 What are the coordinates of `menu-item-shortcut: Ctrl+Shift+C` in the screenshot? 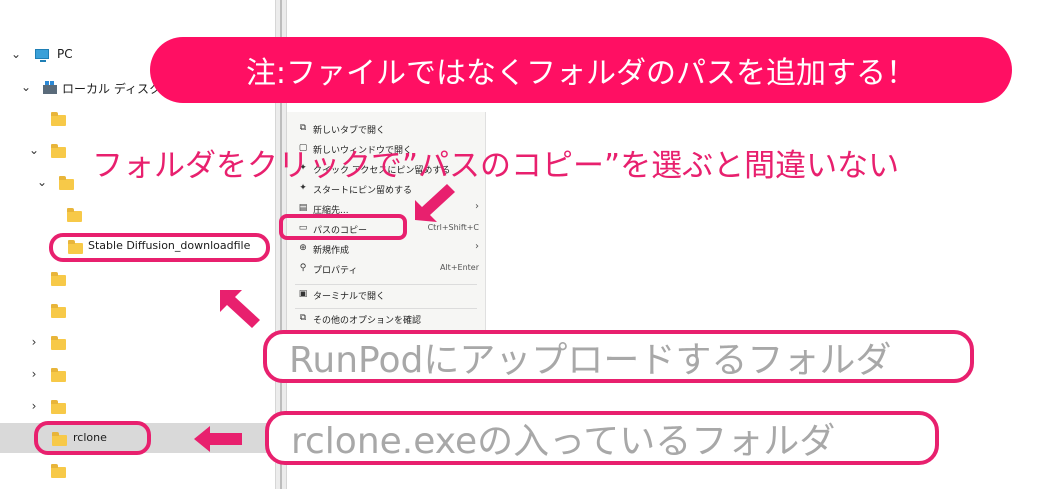 It's located at (453, 227).